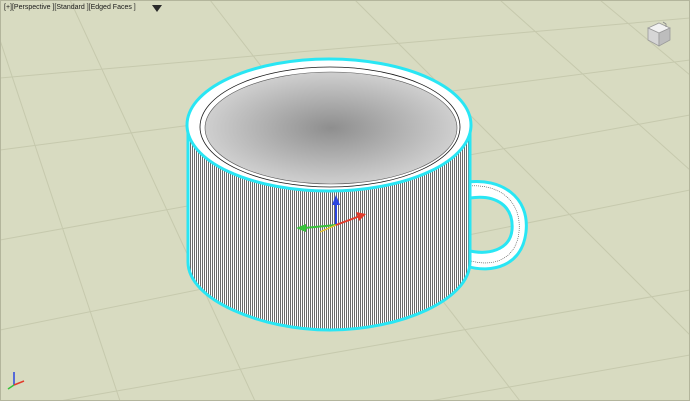 The height and width of the screenshot is (401, 690). Describe the element at coordinates (112, 7) in the screenshot. I see `viewport-edged-faces: [Edged Faces ]` at that location.